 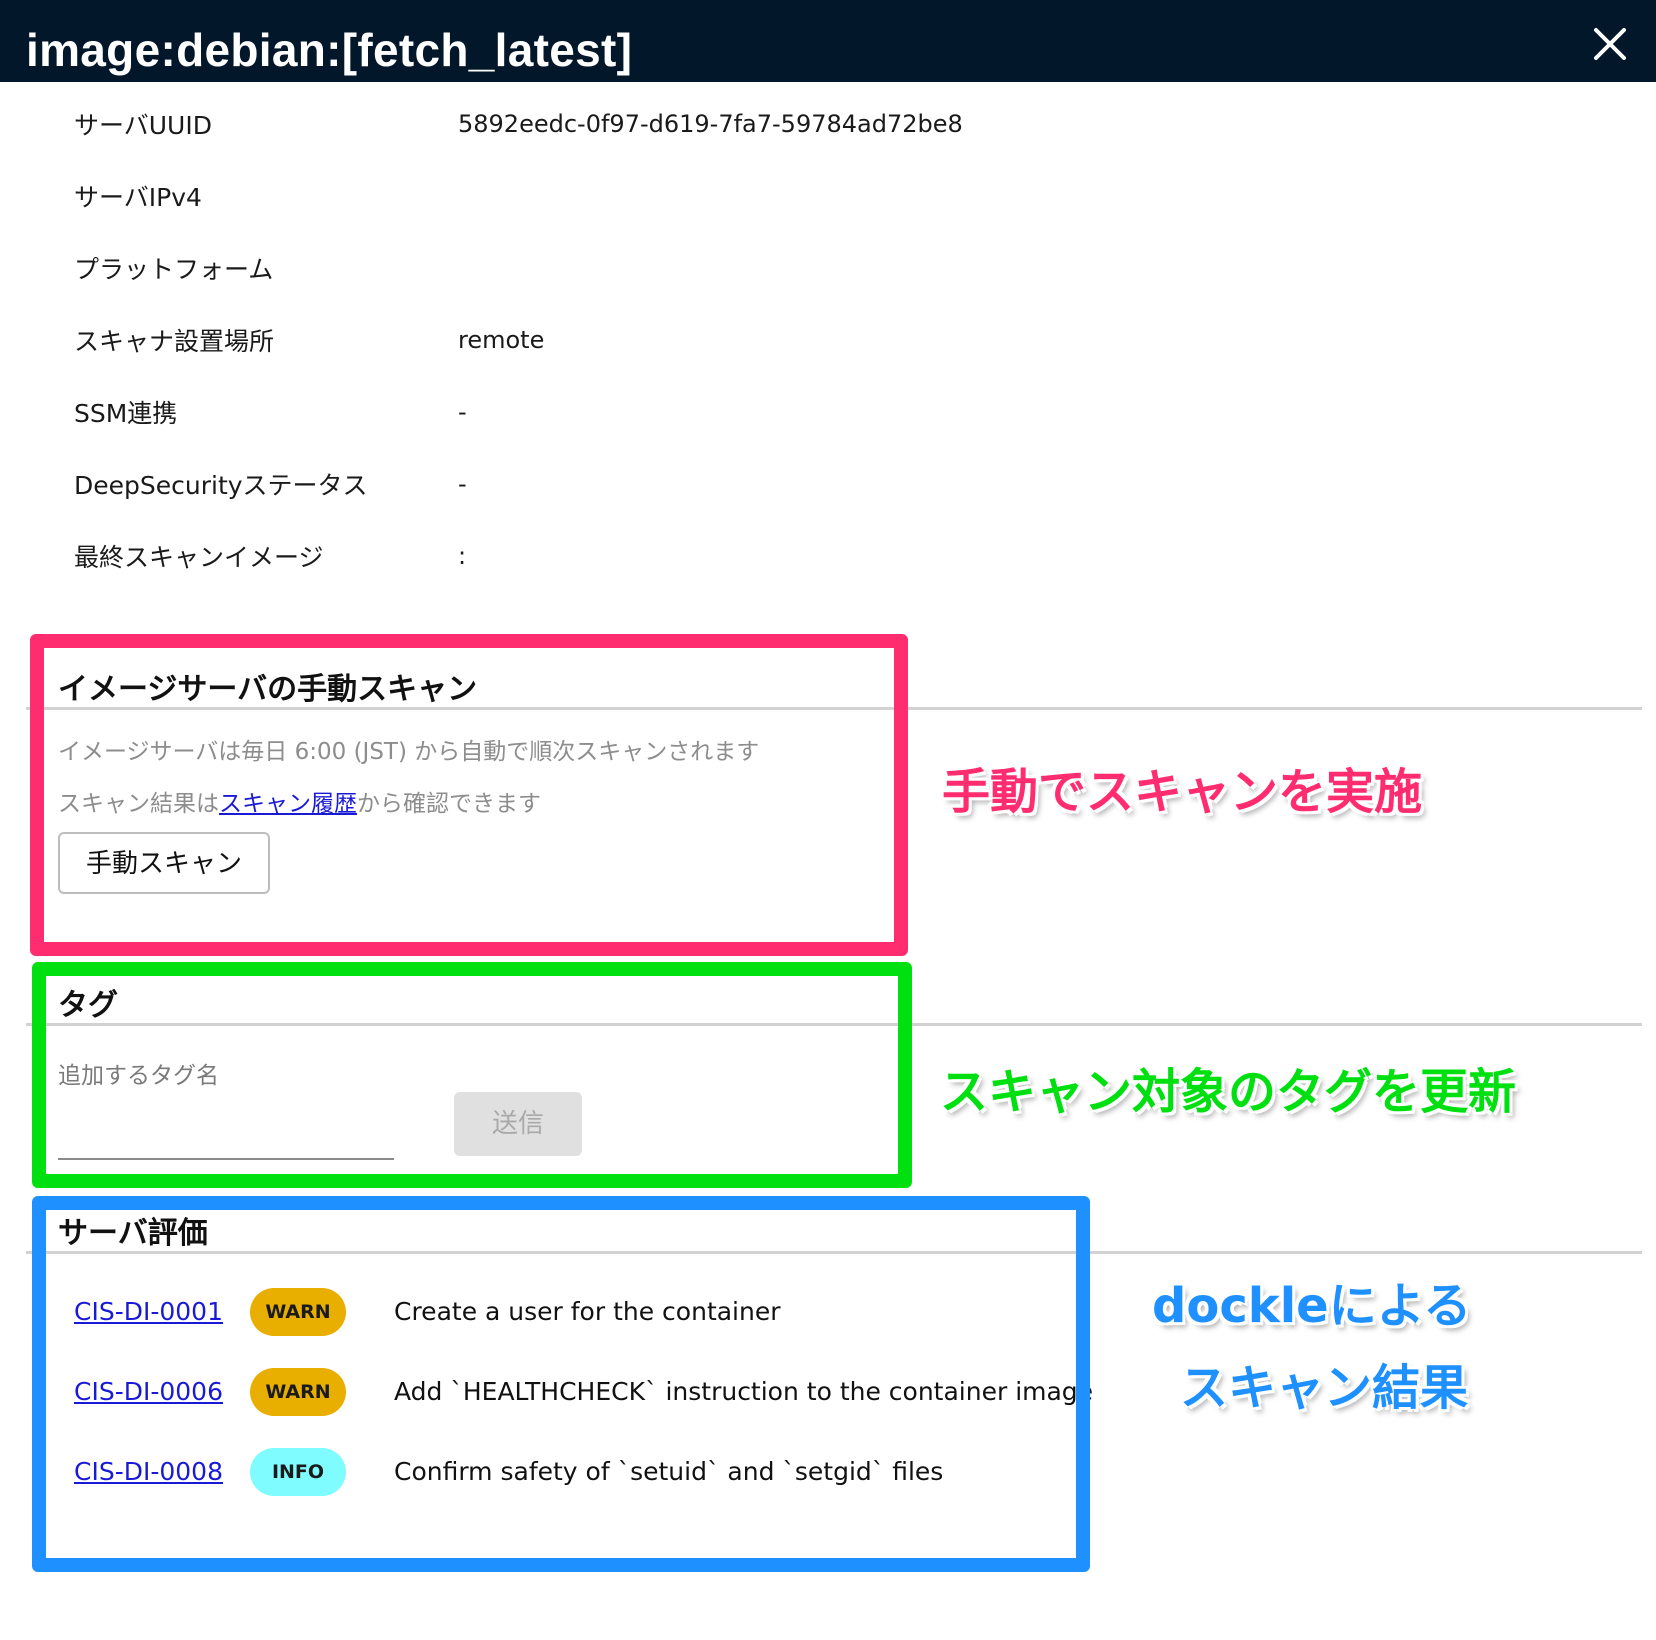 What do you see at coordinates (501, 340) in the screenshot?
I see `info-value: remote` at bounding box center [501, 340].